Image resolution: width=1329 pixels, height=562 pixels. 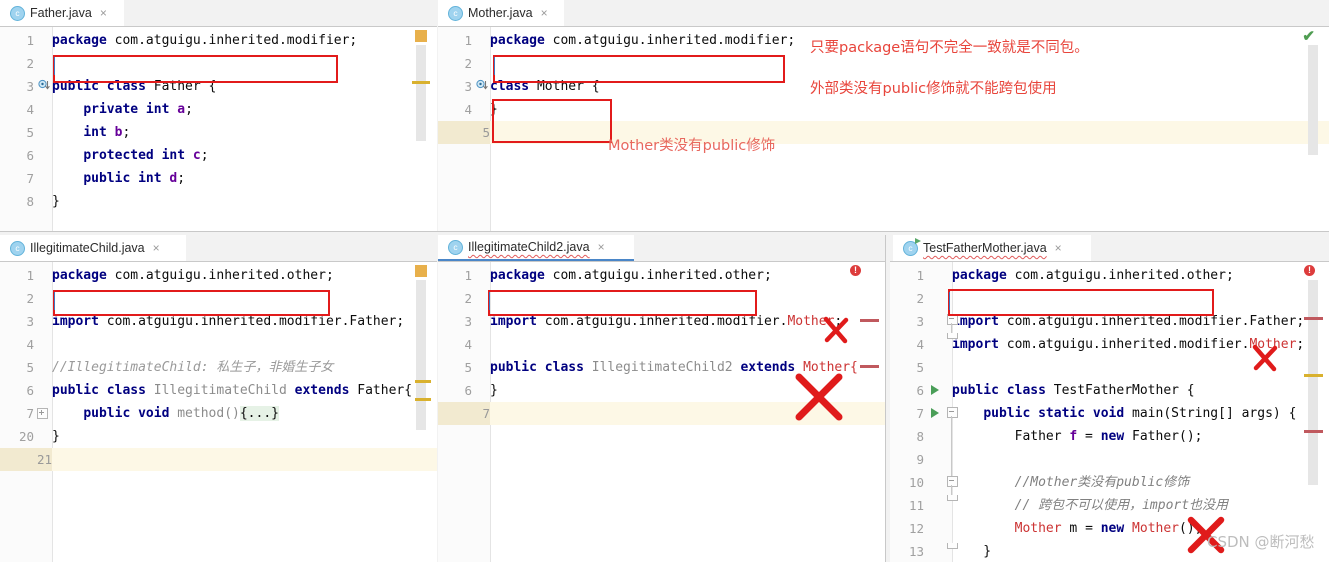 I want to click on fold-expand-icon, so click(x=42, y=413).